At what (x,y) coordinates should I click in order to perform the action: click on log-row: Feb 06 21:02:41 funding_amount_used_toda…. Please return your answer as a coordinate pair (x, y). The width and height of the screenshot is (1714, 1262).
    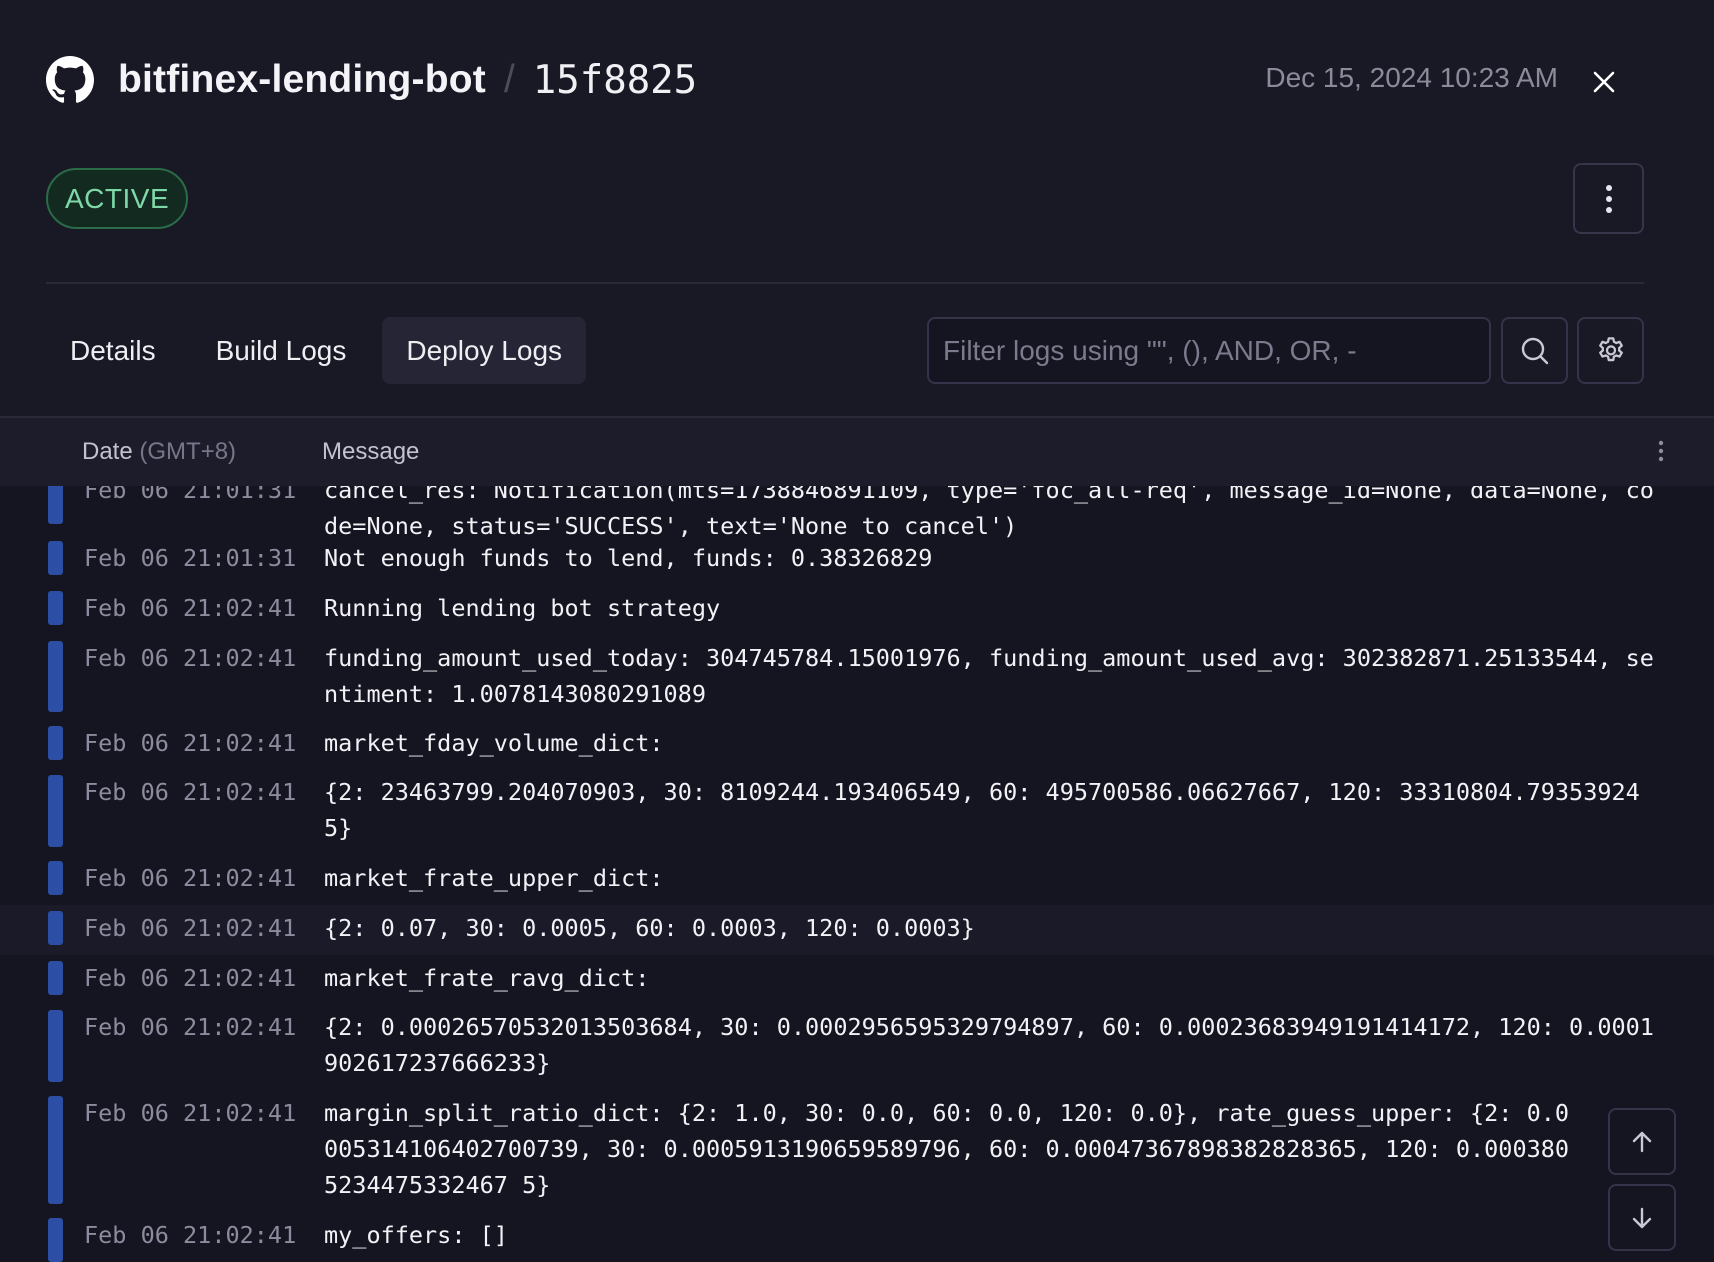
    Looking at the image, I should click on (857, 677).